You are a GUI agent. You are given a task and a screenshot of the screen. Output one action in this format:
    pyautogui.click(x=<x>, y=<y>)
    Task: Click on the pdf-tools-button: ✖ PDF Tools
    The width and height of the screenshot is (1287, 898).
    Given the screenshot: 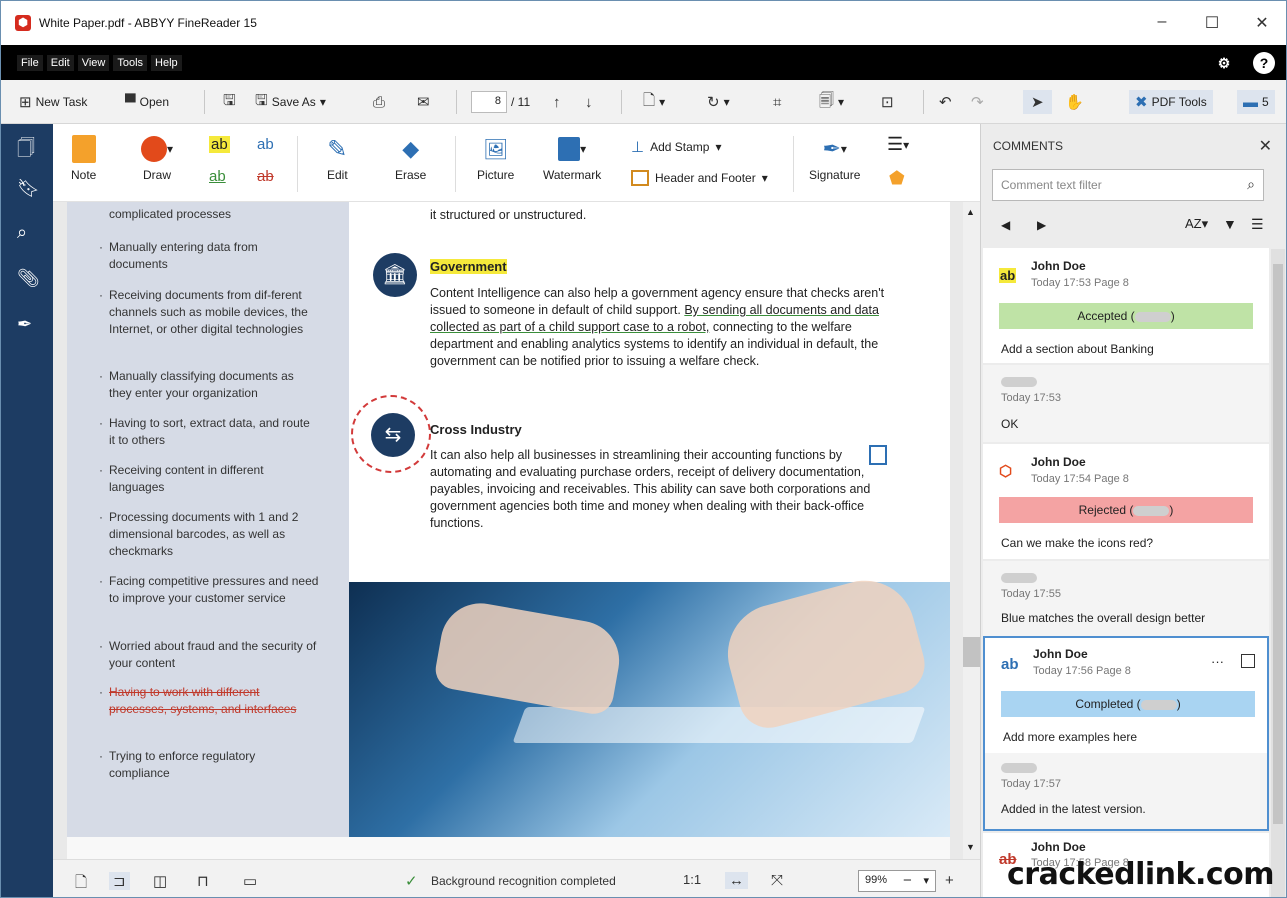 What is the action you would take?
    pyautogui.click(x=1171, y=102)
    